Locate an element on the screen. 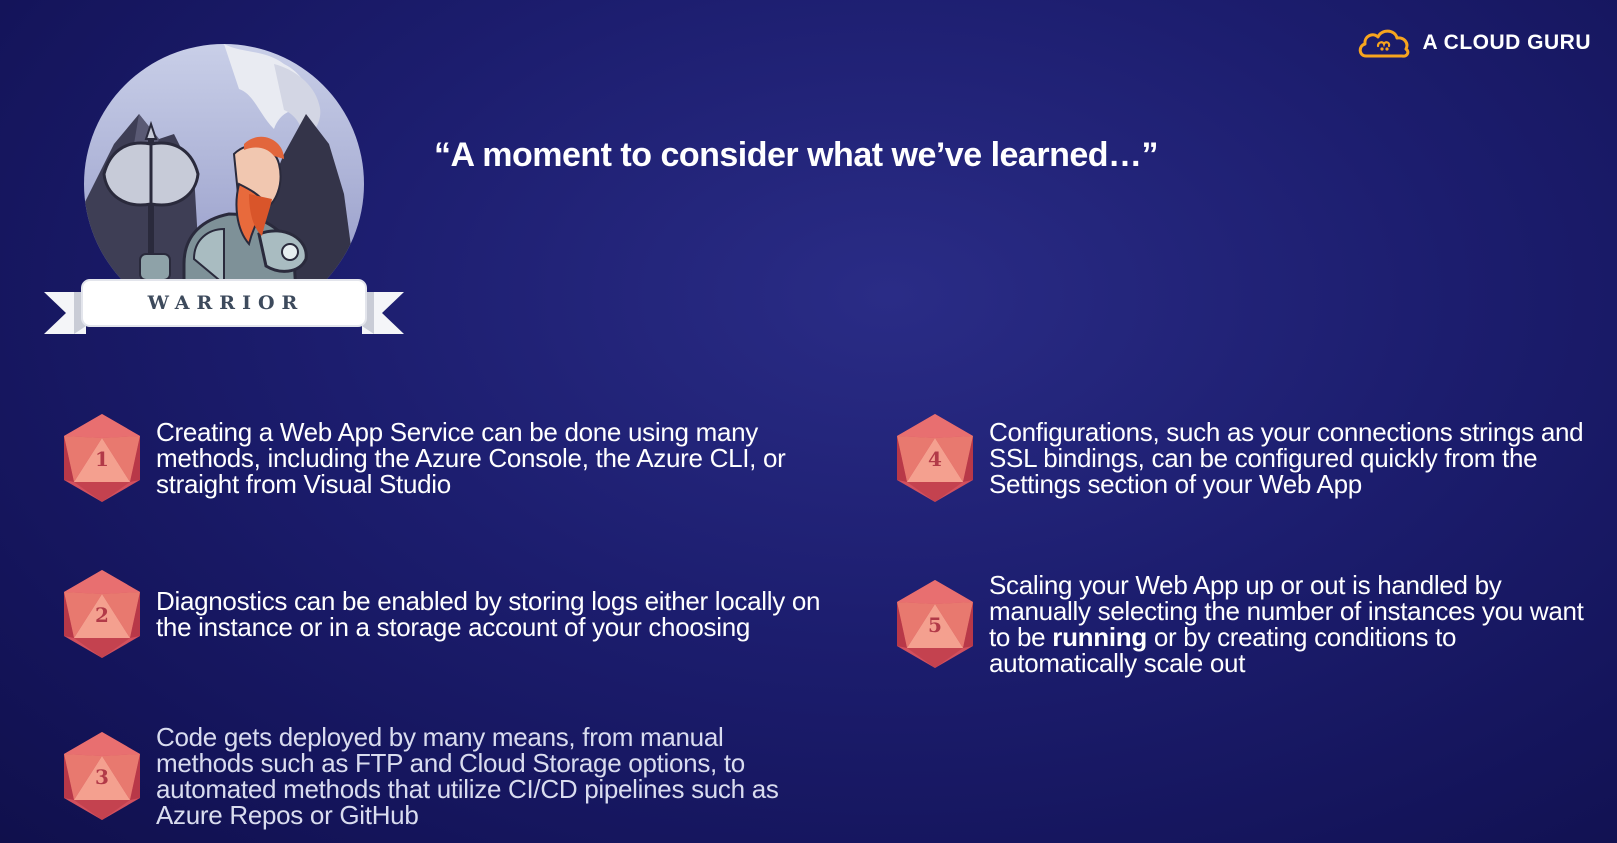  d20-dice-icon: 1 is located at coordinates (102, 458).